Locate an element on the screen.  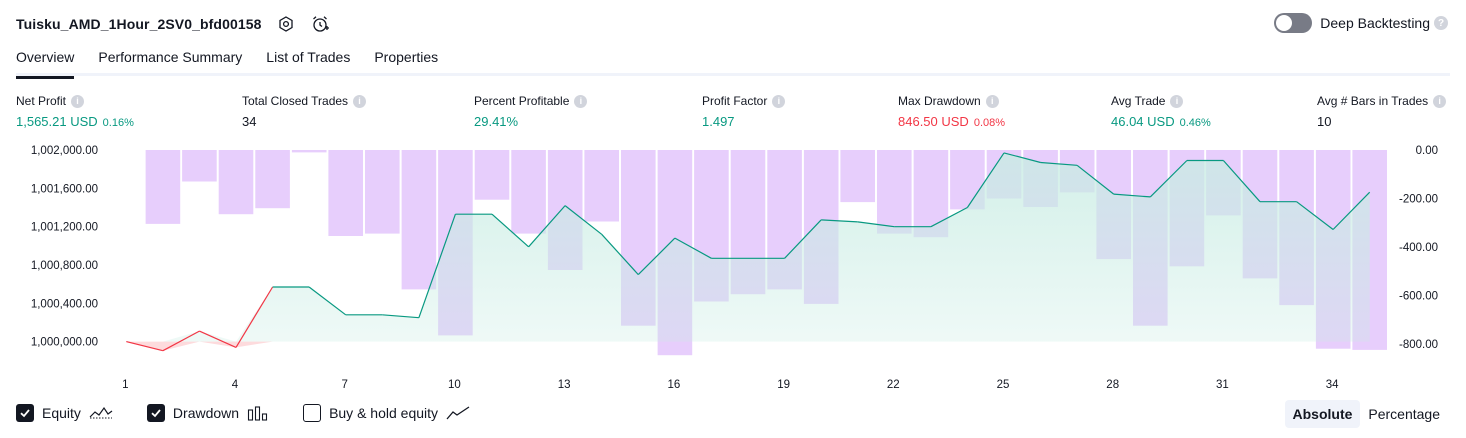
x-axis-tick-label: 28 is located at coordinates (1112, 385).